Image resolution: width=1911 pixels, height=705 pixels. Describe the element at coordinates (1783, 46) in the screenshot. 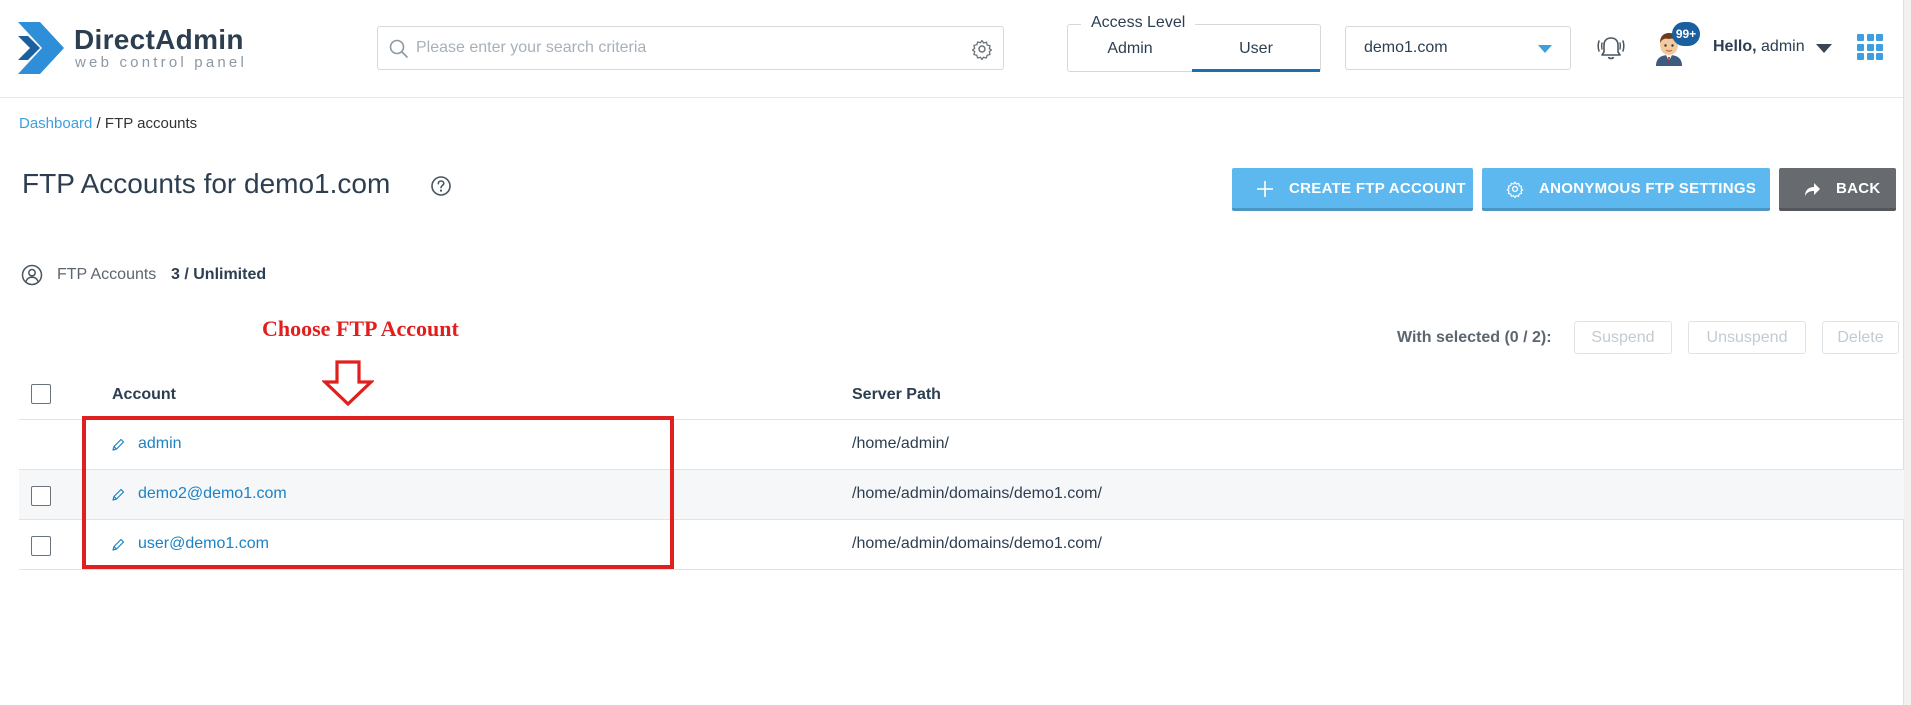

I see `username: admin` at that location.